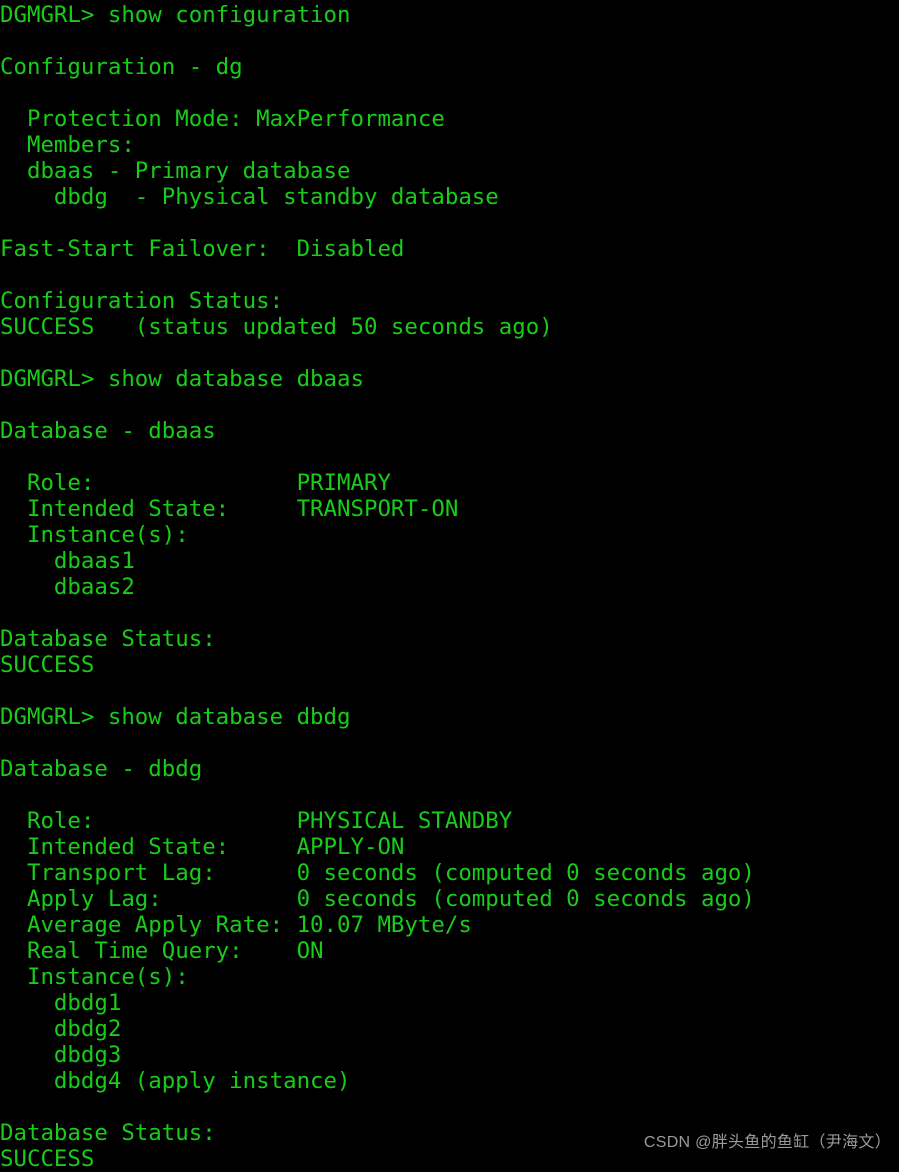 Image resolution: width=899 pixels, height=1172 pixels. What do you see at coordinates (195, 483) in the screenshot?
I see `terminal-line: Role: PRIMARY` at bounding box center [195, 483].